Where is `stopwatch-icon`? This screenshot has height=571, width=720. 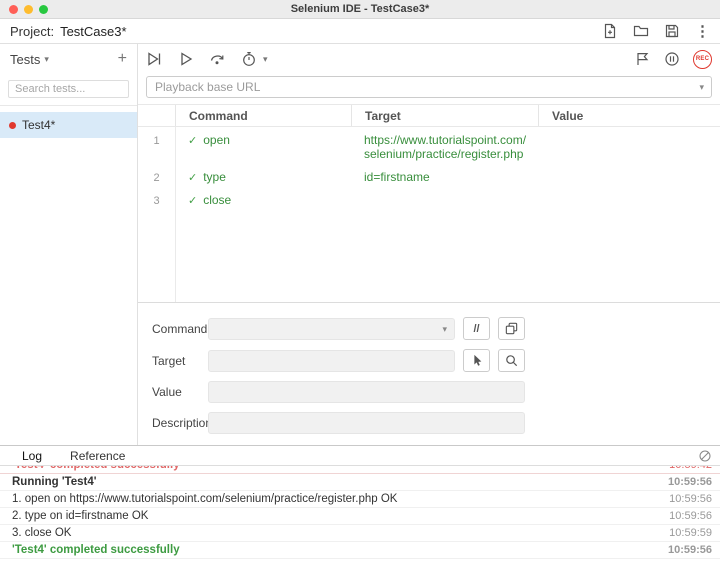
stopwatch-icon is located at coordinates (249, 59).